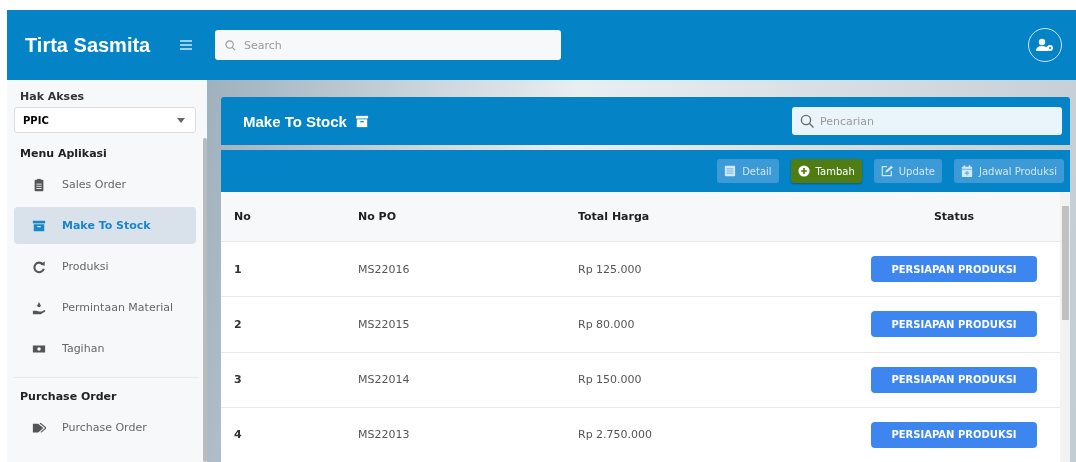 Image resolution: width=1076 pixels, height=462 pixels. I want to click on calendar-plus-icon, so click(966, 171).